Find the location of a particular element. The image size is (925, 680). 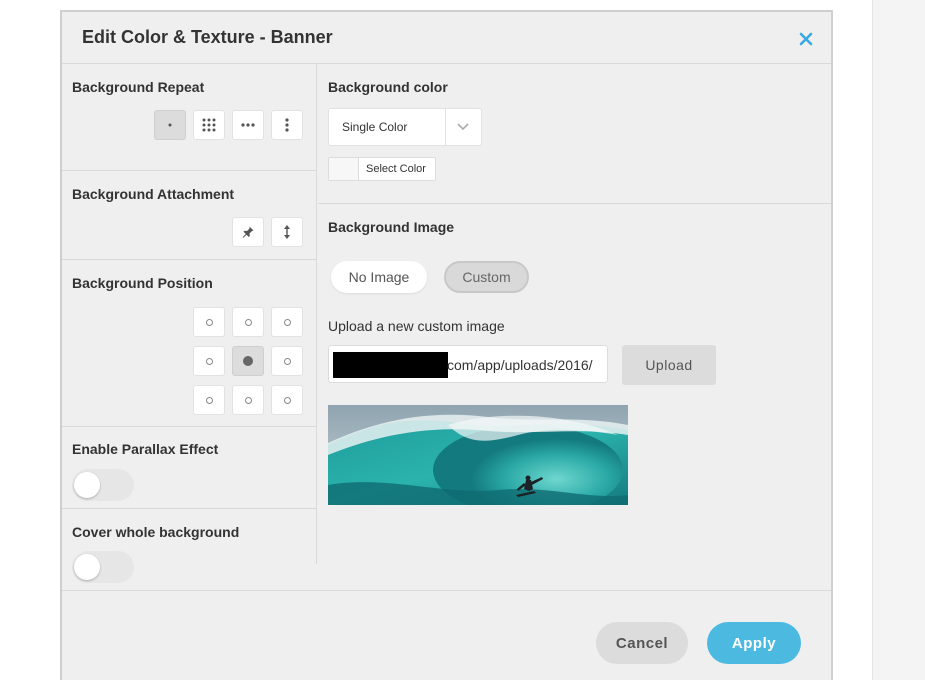

position-center-center is located at coordinates (248, 361).